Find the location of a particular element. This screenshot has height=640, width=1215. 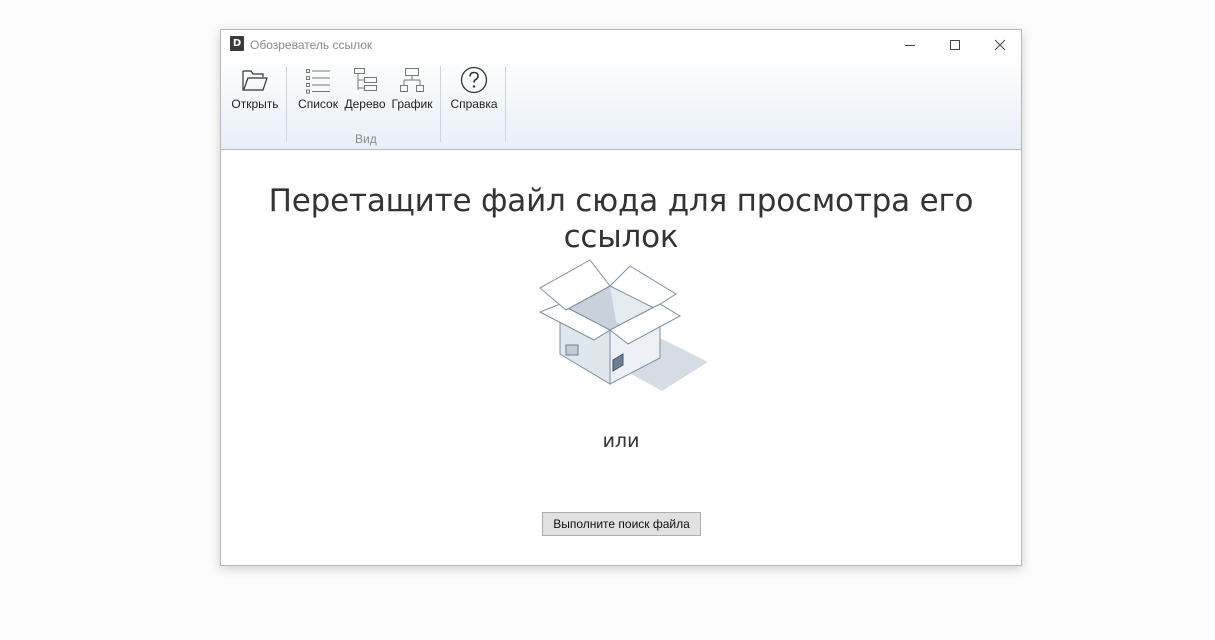

graph-view-button: График is located at coordinates (412, 91).